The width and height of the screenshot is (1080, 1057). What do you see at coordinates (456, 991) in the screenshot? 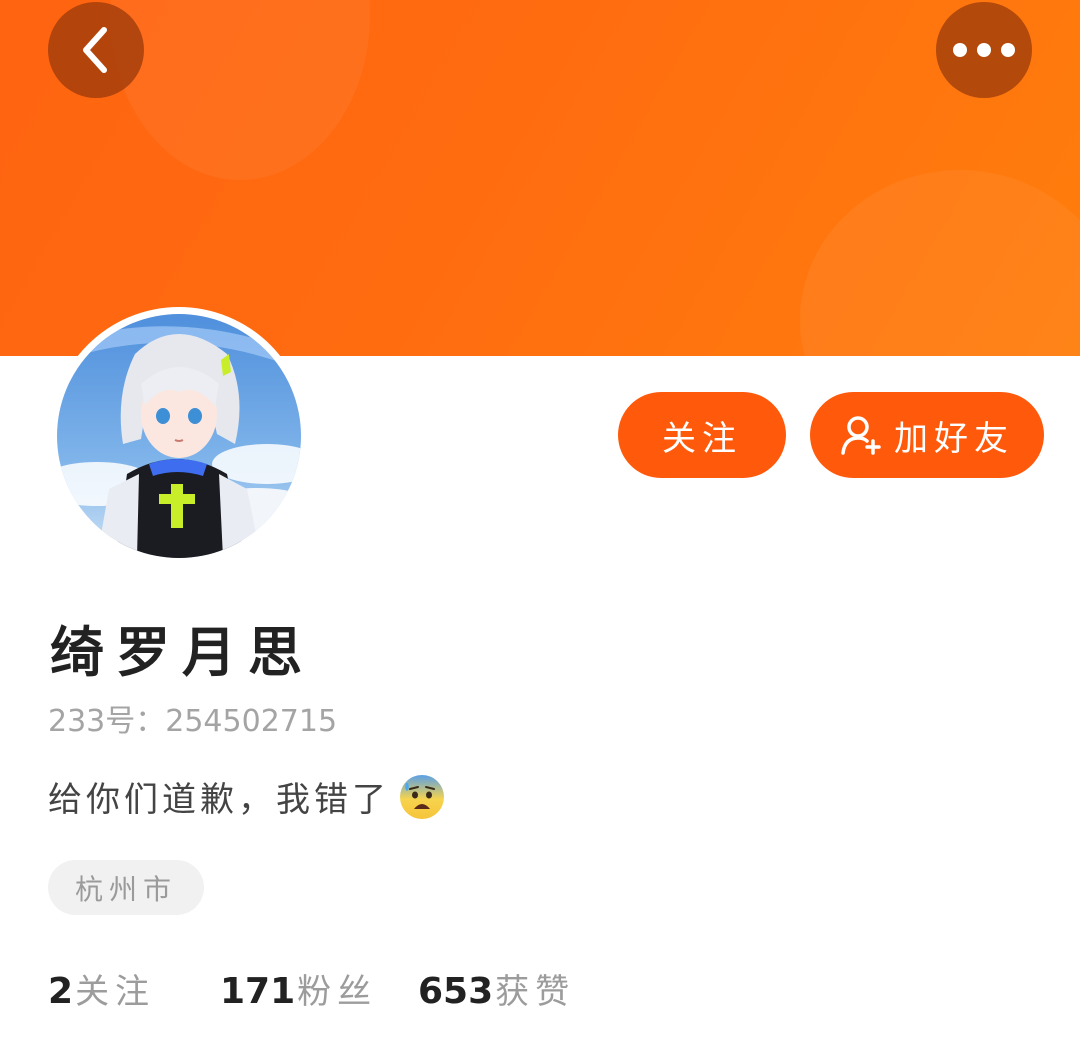
I see `likes-count: 653` at bounding box center [456, 991].